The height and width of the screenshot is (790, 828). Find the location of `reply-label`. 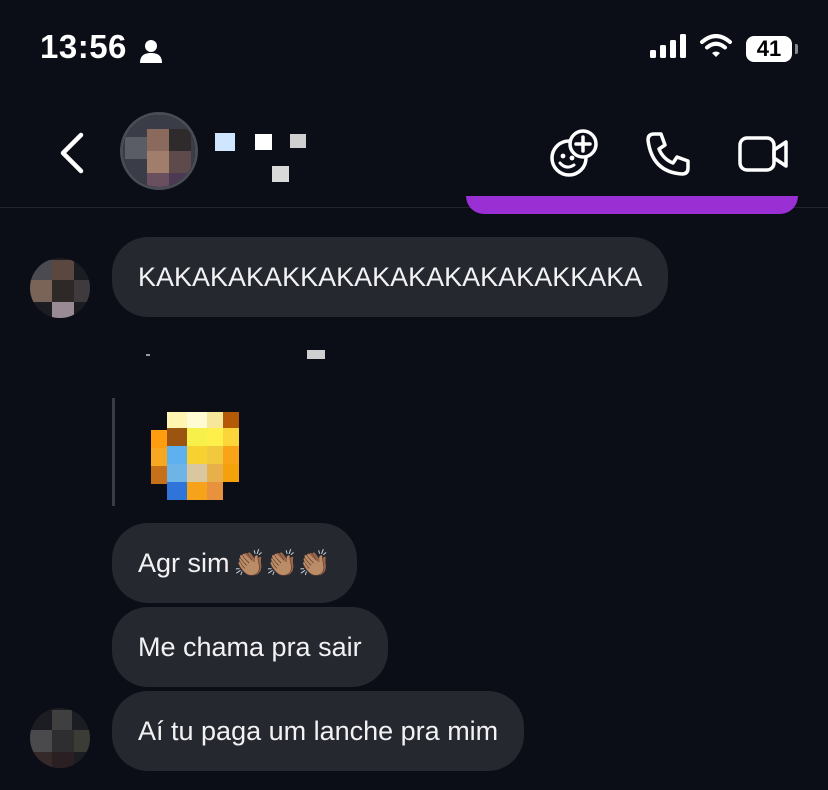

reply-label is located at coordinates (240, 354).